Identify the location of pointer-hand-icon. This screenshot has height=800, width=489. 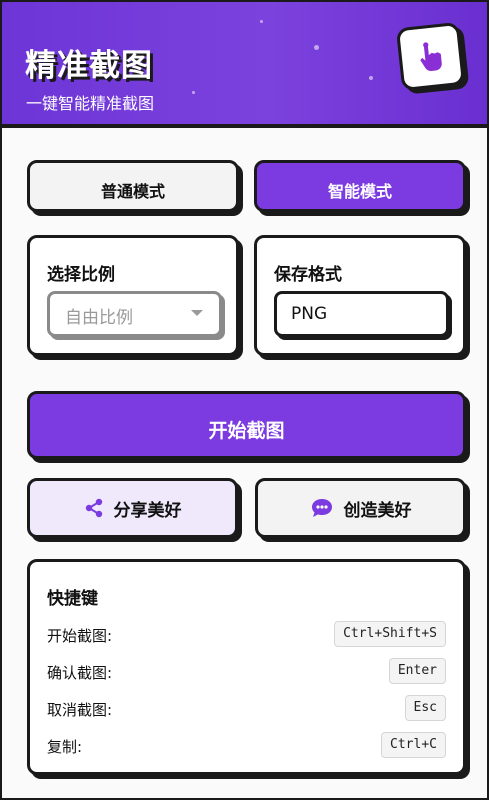
(430, 56).